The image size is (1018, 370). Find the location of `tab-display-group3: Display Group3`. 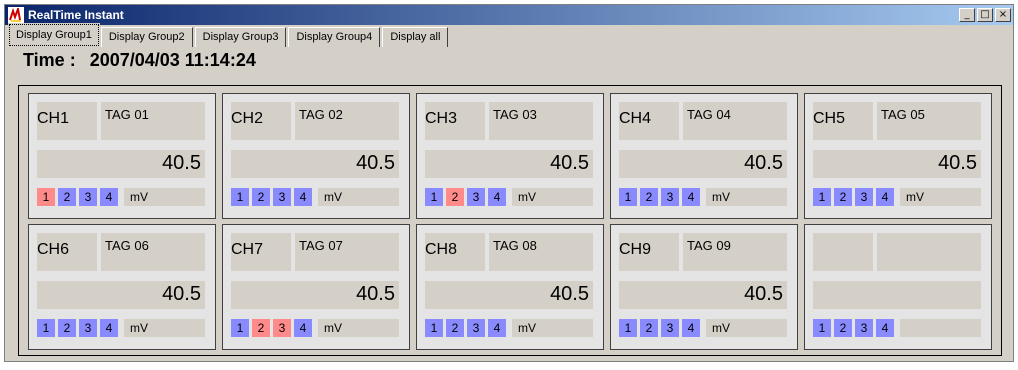

tab-display-group3: Display Group3 is located at coordinates (240, 37).